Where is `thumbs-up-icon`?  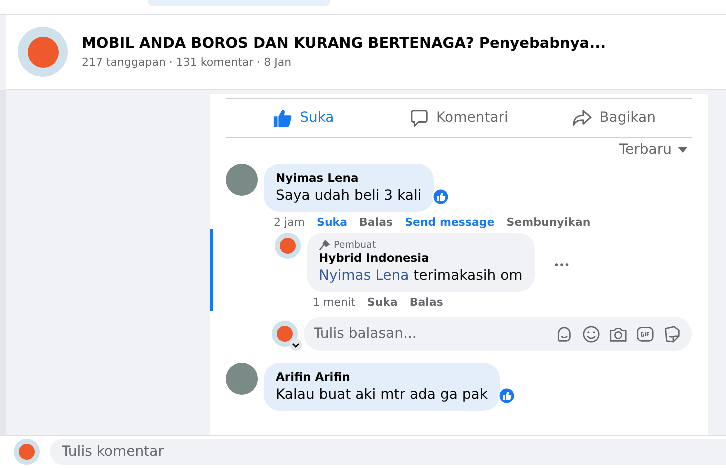 thumbs-up-icon is located at coordinates (282, 118).